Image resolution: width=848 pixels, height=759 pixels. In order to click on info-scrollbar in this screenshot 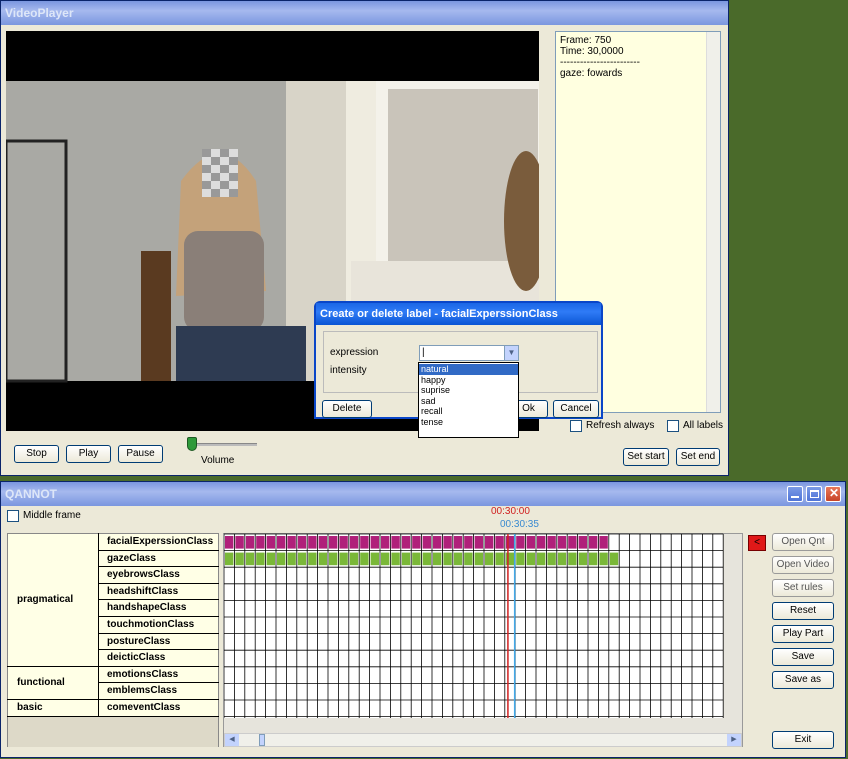, I will do `click(713, 222)`.